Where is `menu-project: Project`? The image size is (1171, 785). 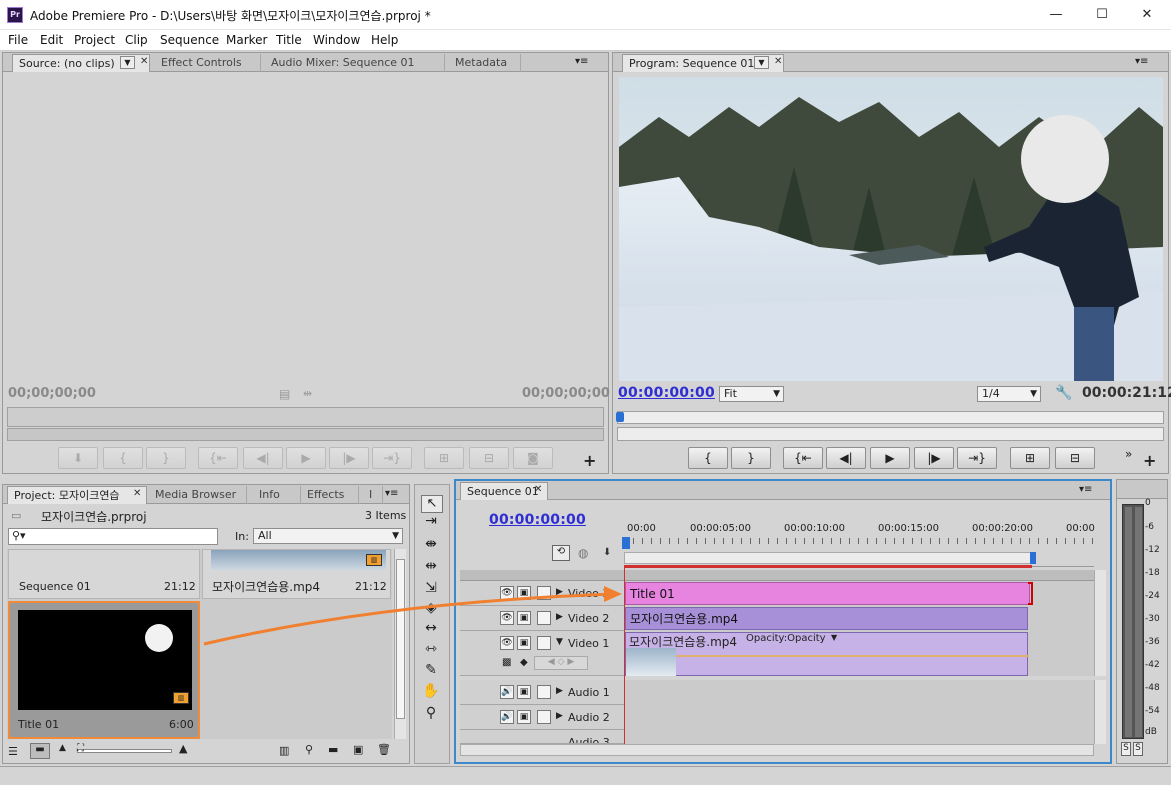 menu-project: Project is located at coordinates (94, 40).